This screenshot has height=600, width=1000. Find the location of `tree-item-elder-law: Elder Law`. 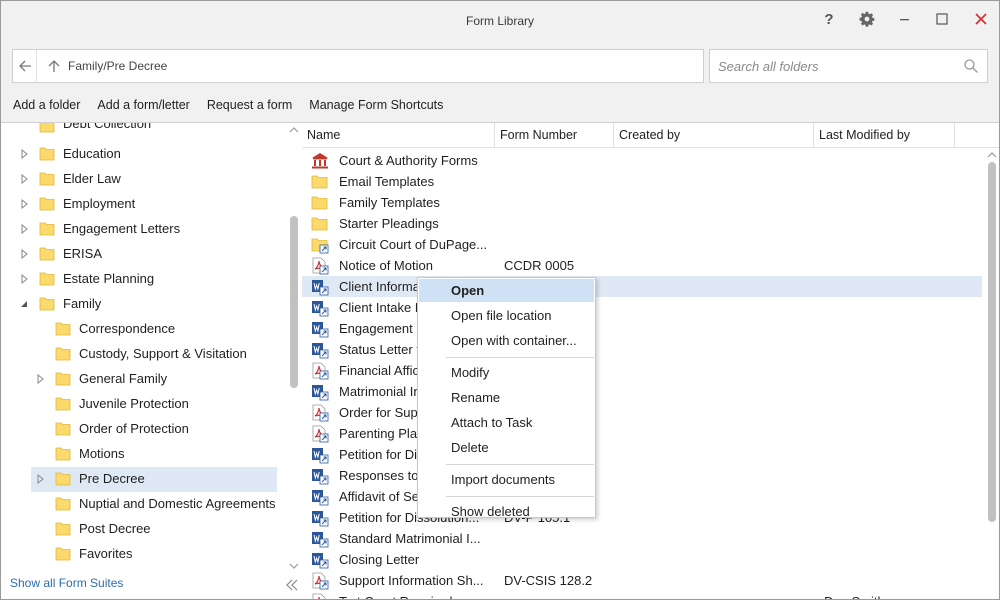

tree-item-elder-law: Elder Law is located at coordinates (144, 179).